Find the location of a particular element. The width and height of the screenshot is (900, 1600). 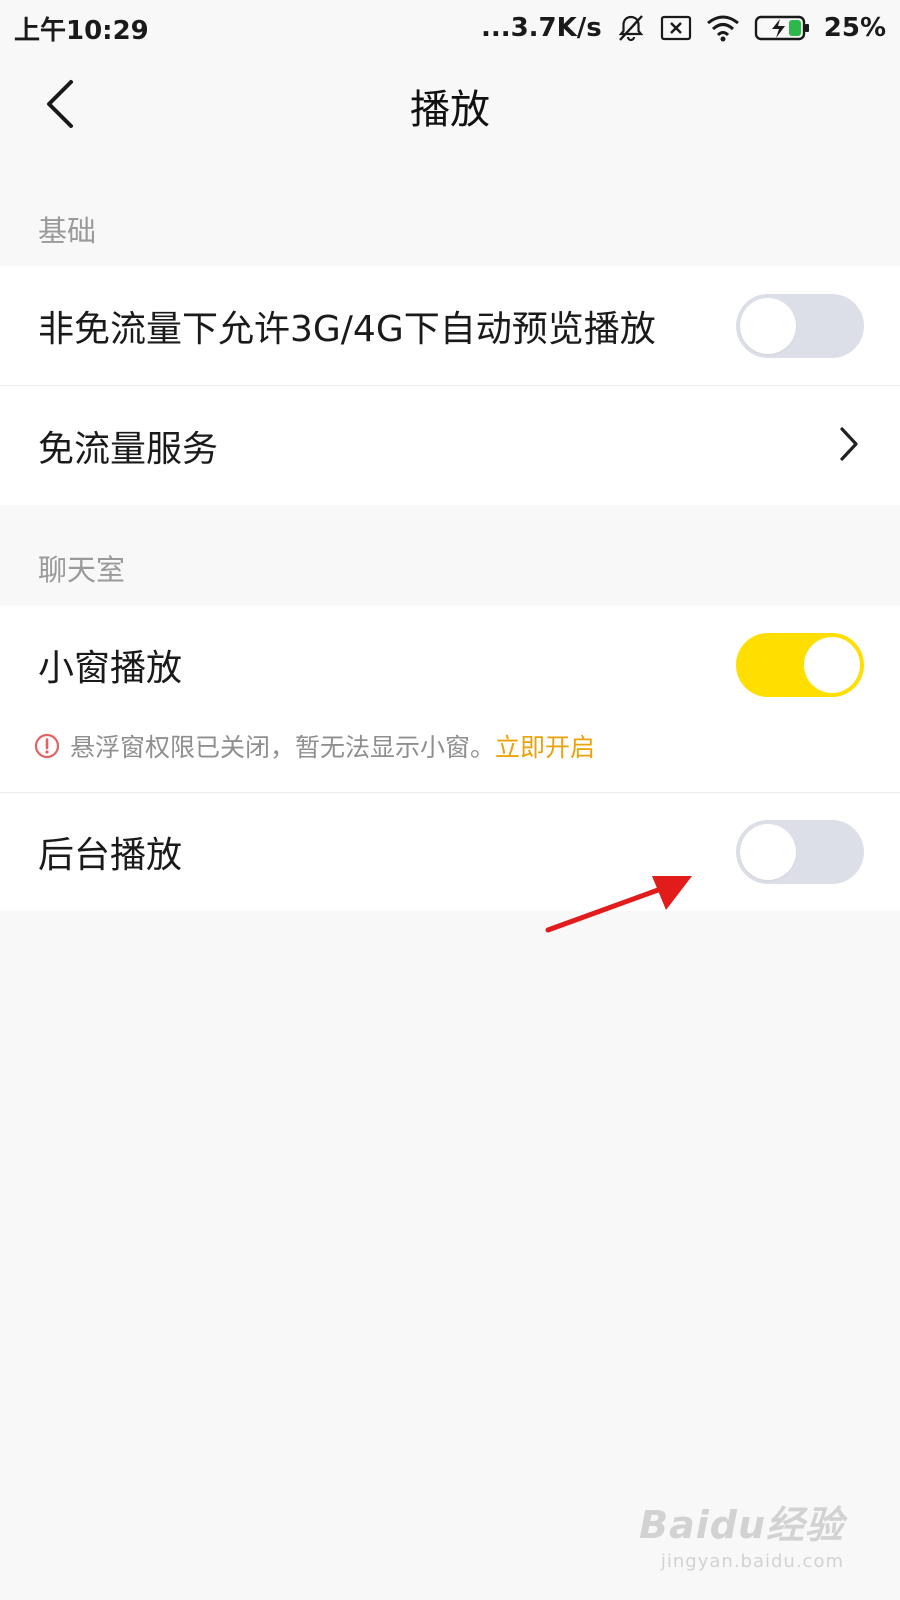

warning-text: 悬浮窗权限已关闭，暂无法显示小窗。 is located at coordinates (283, 747).